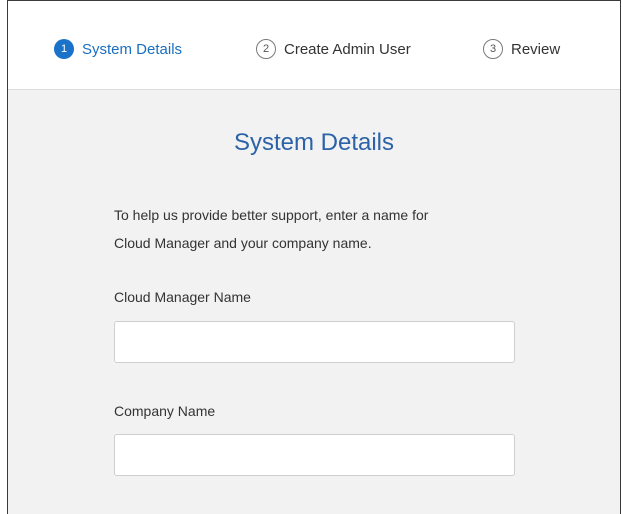 Image resolution: width=623 pixels, height=514 pixels. I want to click on cloud-manager-name-input, so click(314, 342).